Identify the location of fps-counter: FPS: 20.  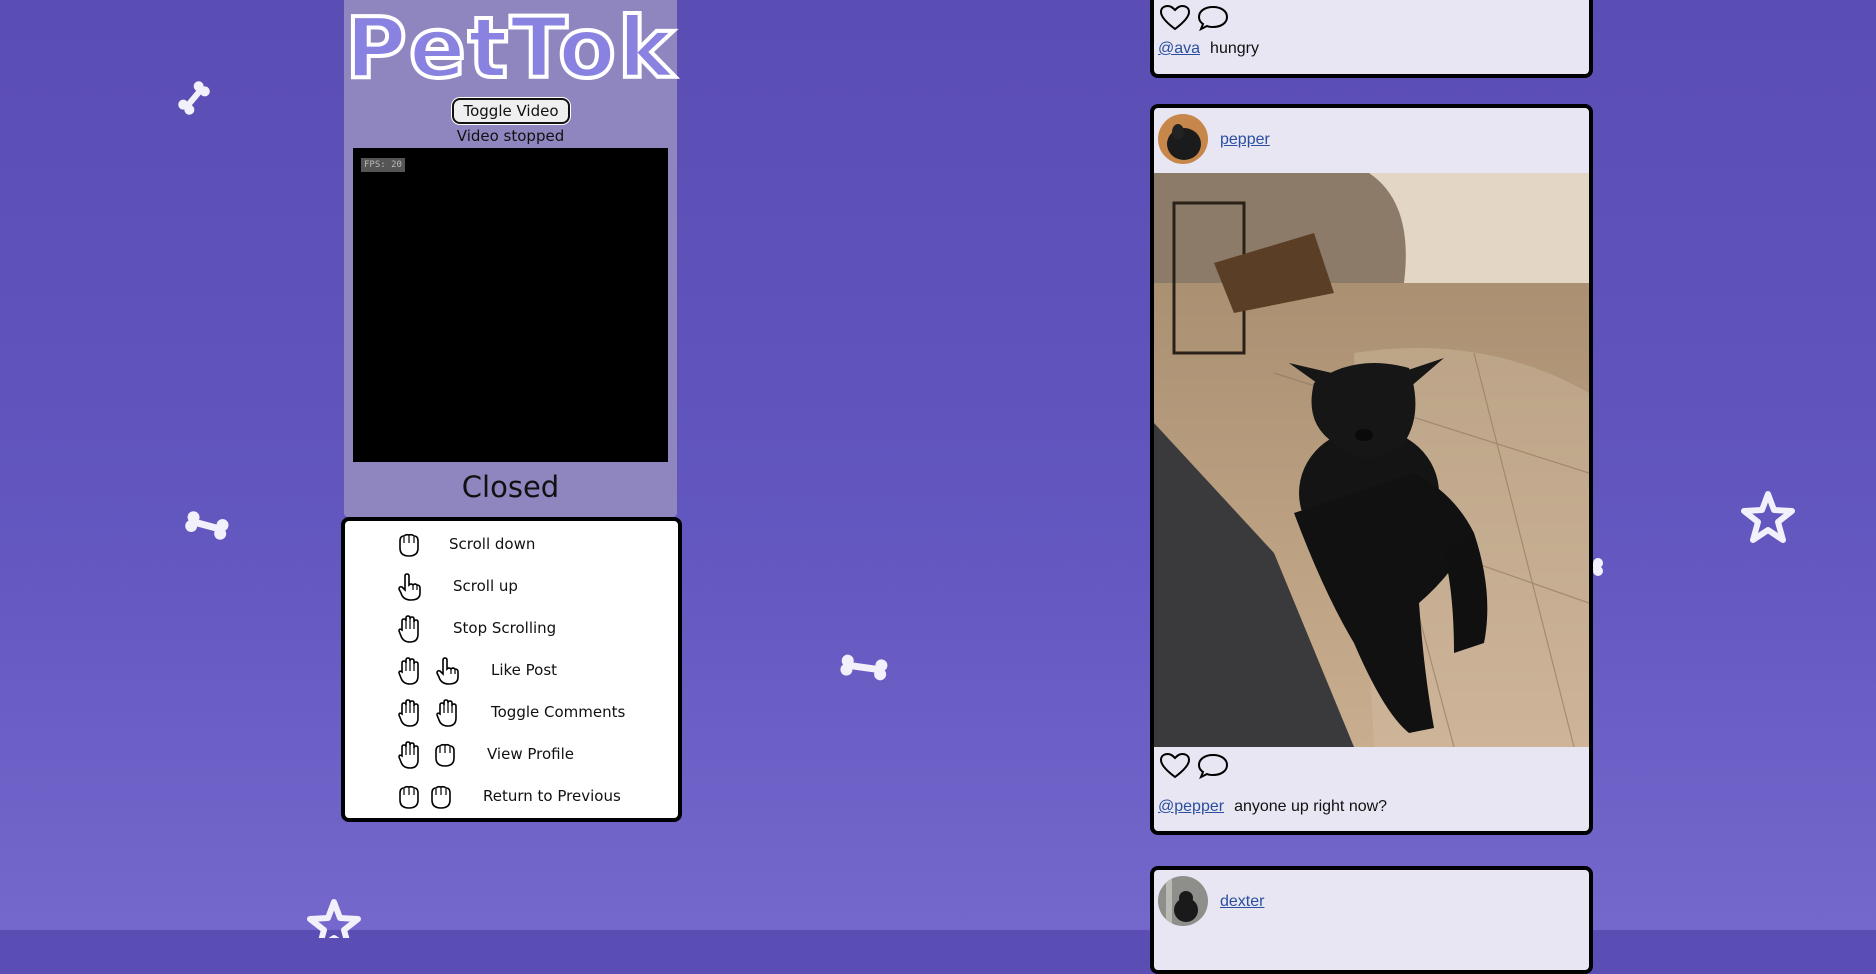
(383, 165).